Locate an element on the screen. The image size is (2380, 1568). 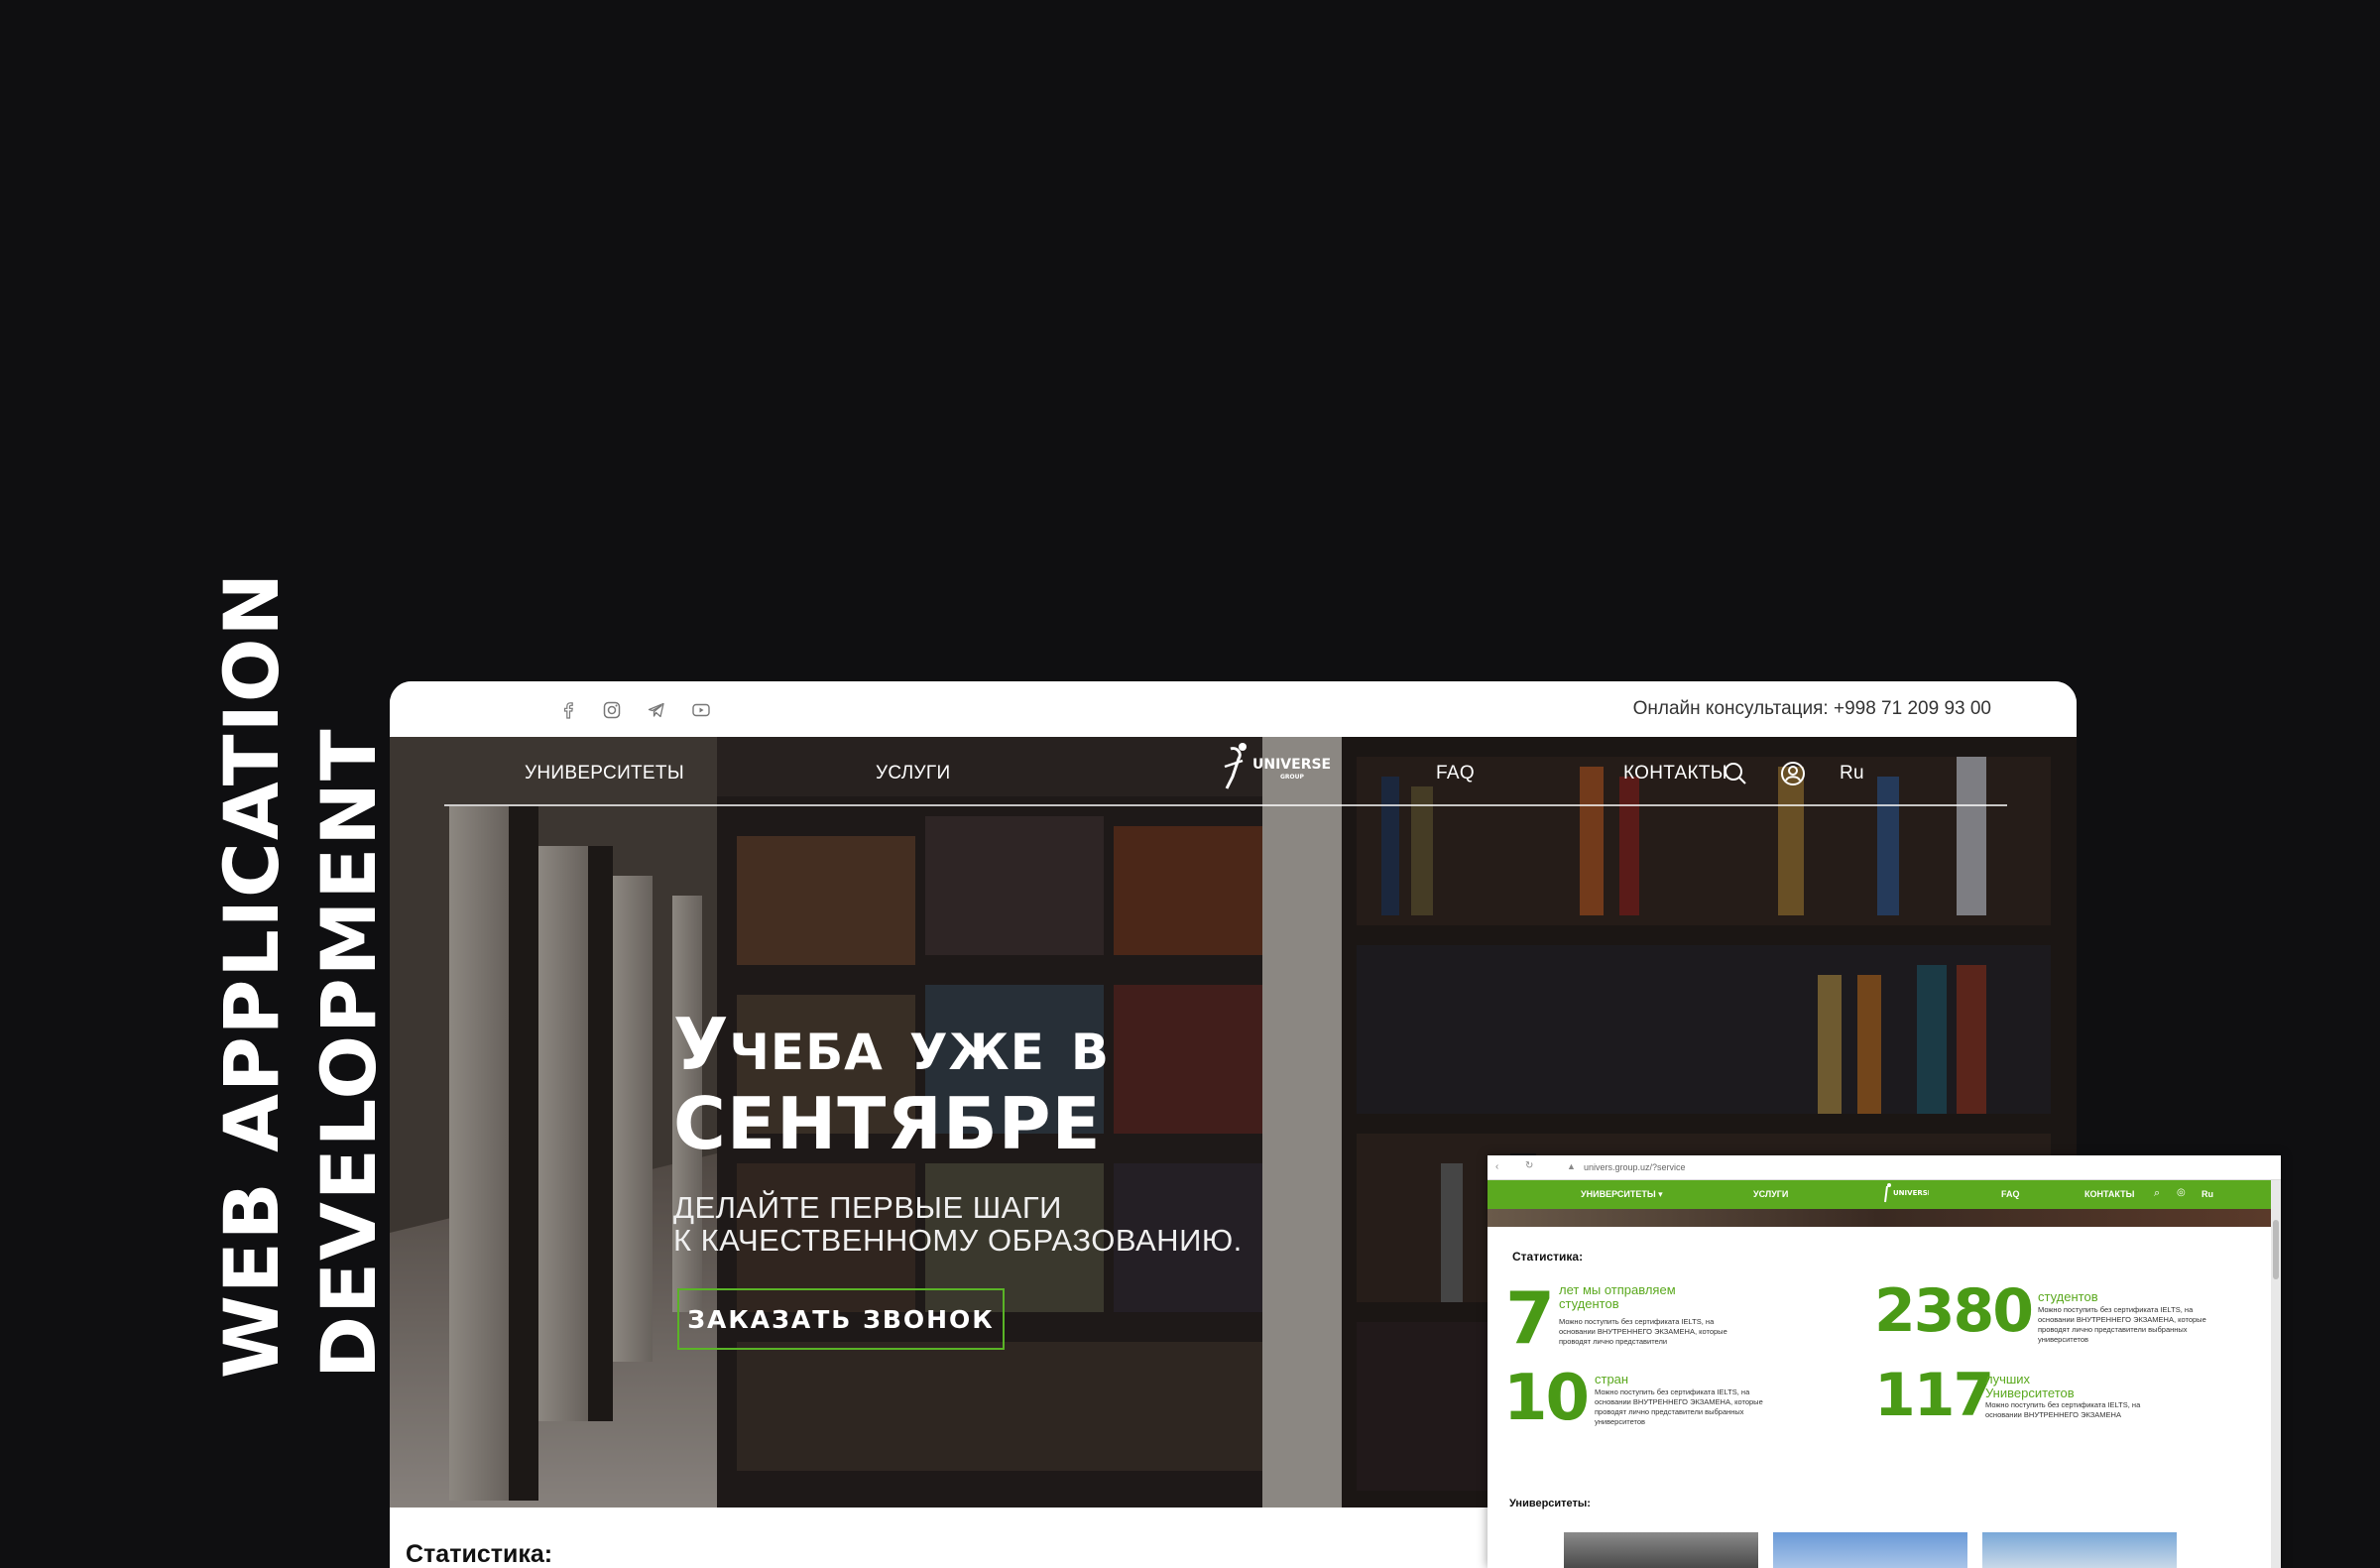
stat-number: 7 is located at coordinates (1530, 1318).